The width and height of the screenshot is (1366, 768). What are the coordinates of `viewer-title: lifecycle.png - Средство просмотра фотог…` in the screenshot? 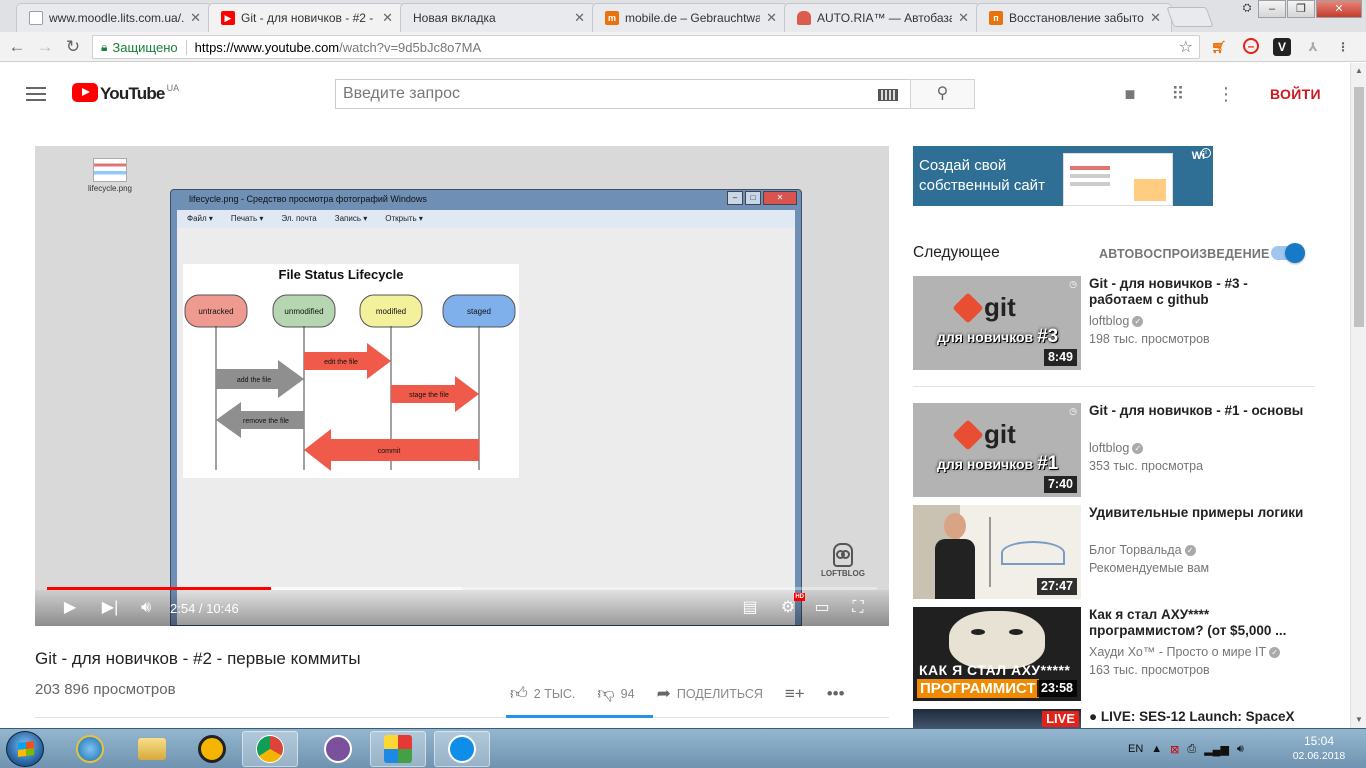 It's located at (308, 199).